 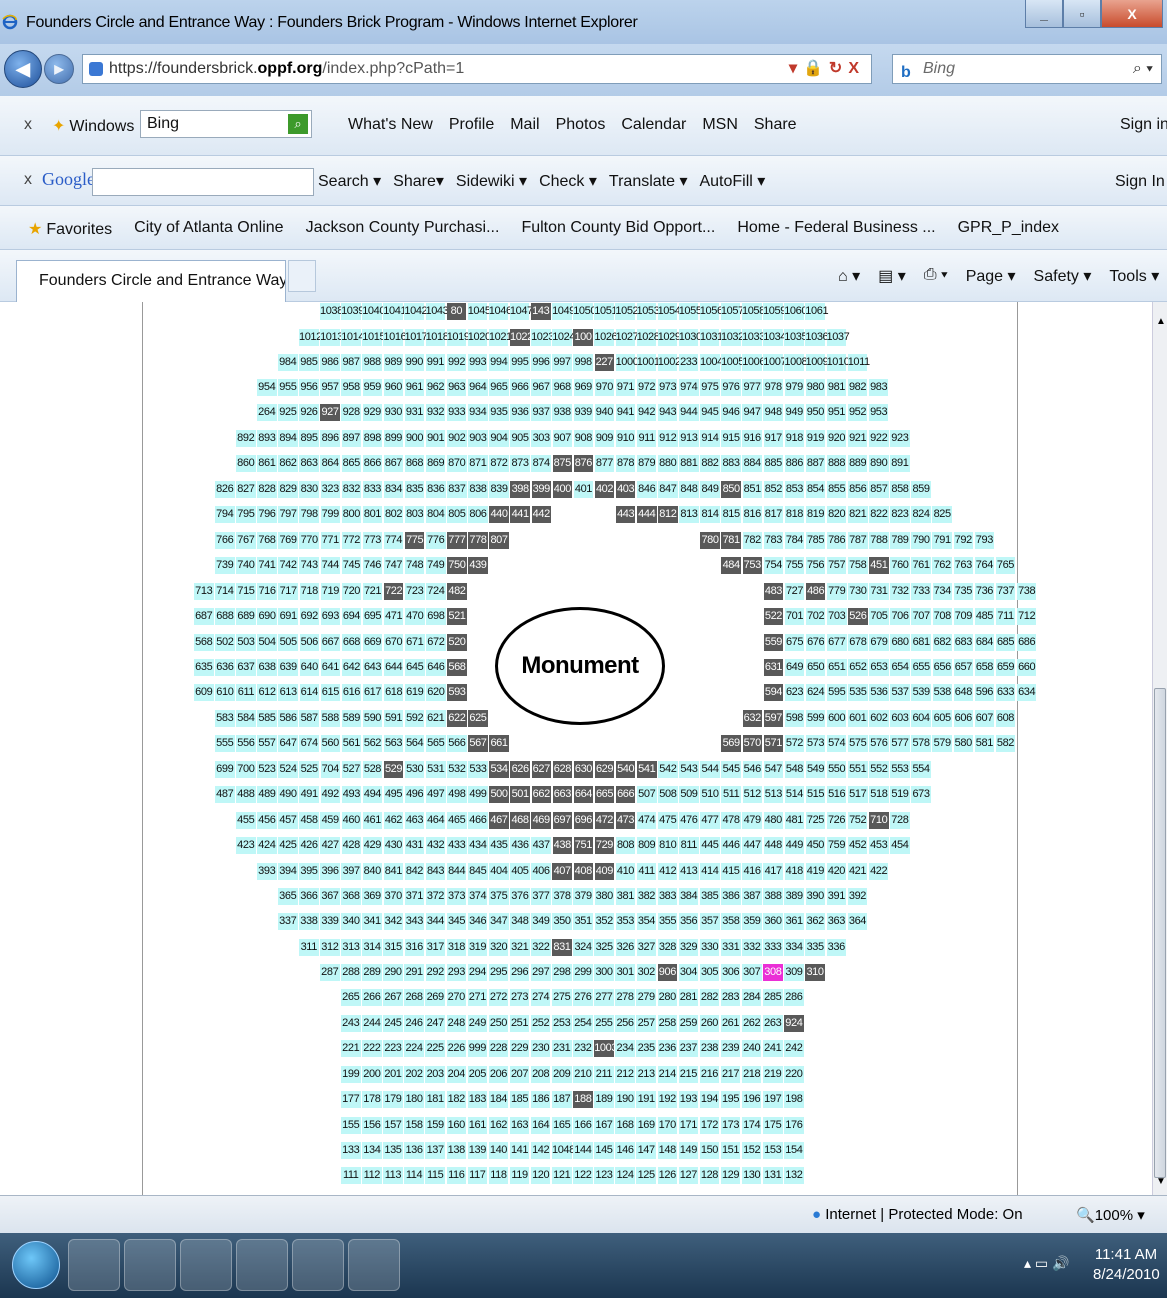 I want to click on brick-560: 560, so click(x=330, y=743).